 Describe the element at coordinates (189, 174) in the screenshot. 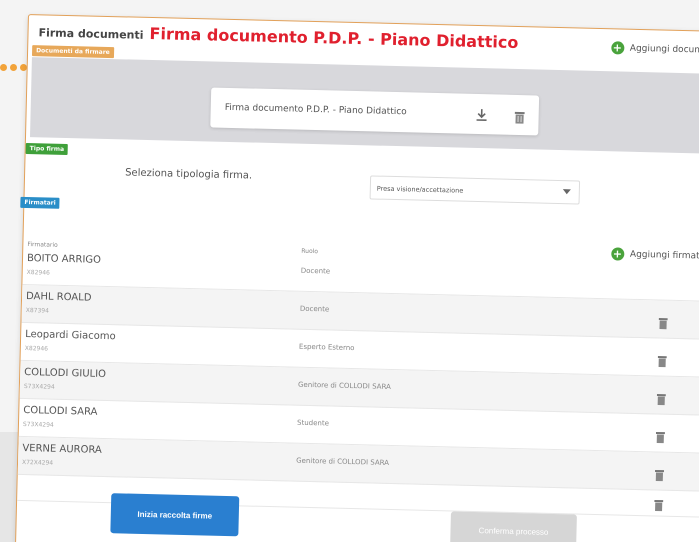

I see `sign-type-label: Seleziona tipologia firma.` at that location.